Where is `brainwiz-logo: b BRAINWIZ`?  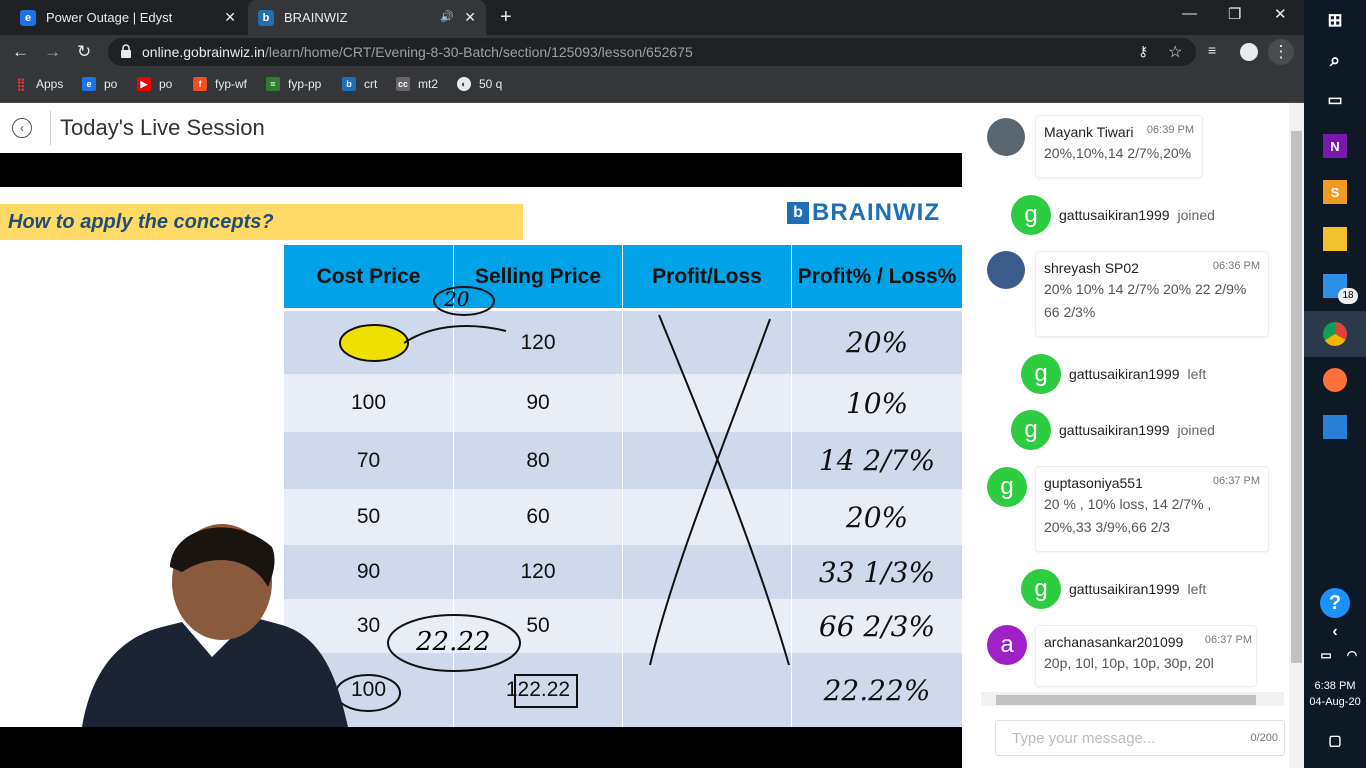 brainwiz-logo: b BRAINWIZ is located at coordinates (863, 213).